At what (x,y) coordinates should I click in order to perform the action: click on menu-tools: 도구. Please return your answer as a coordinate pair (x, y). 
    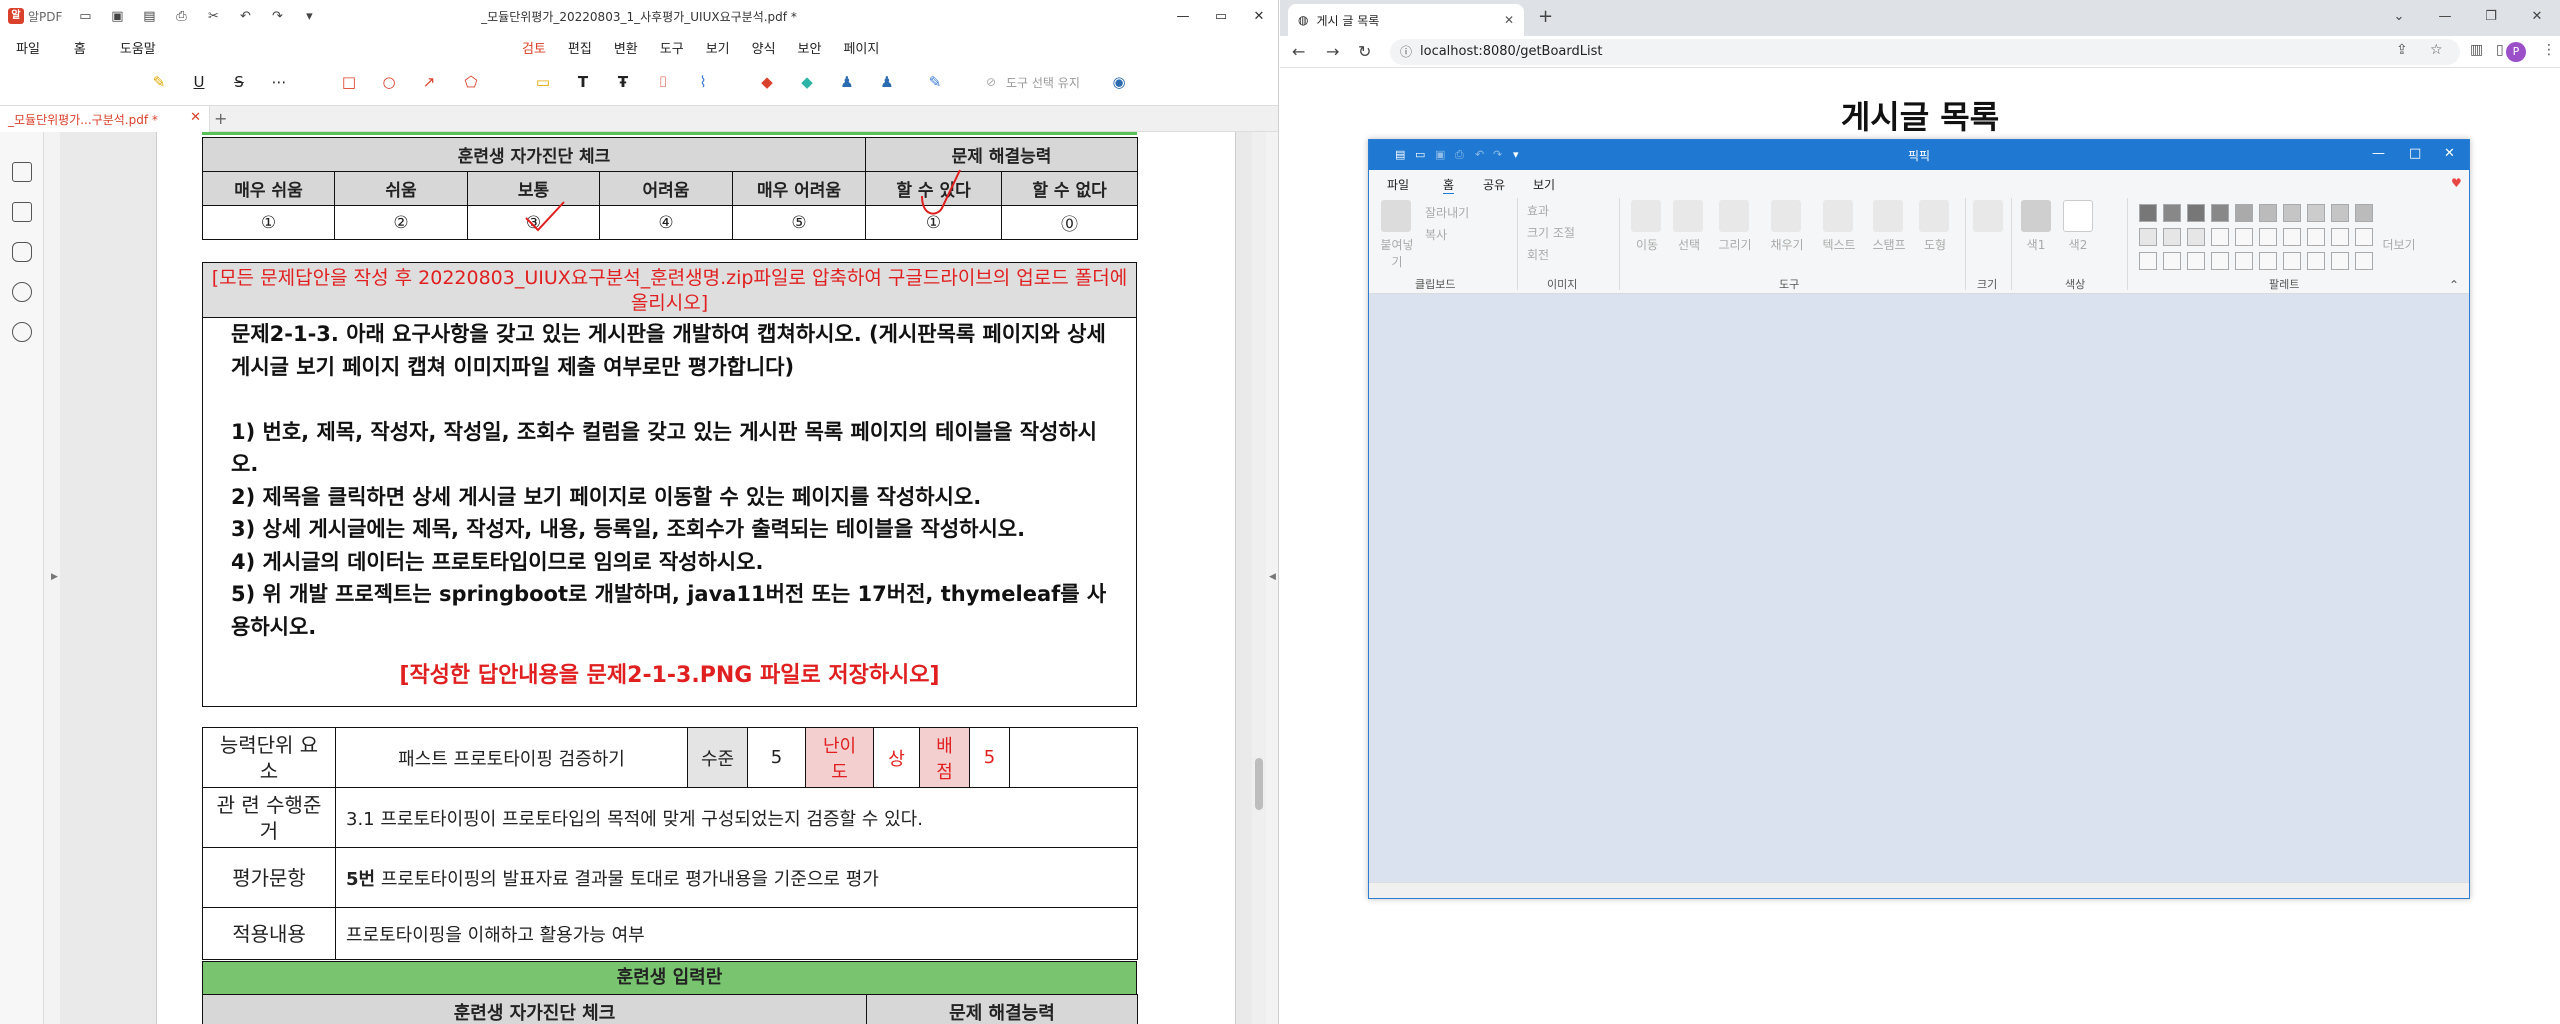
    Looking at the image, I should click on (672, 50).